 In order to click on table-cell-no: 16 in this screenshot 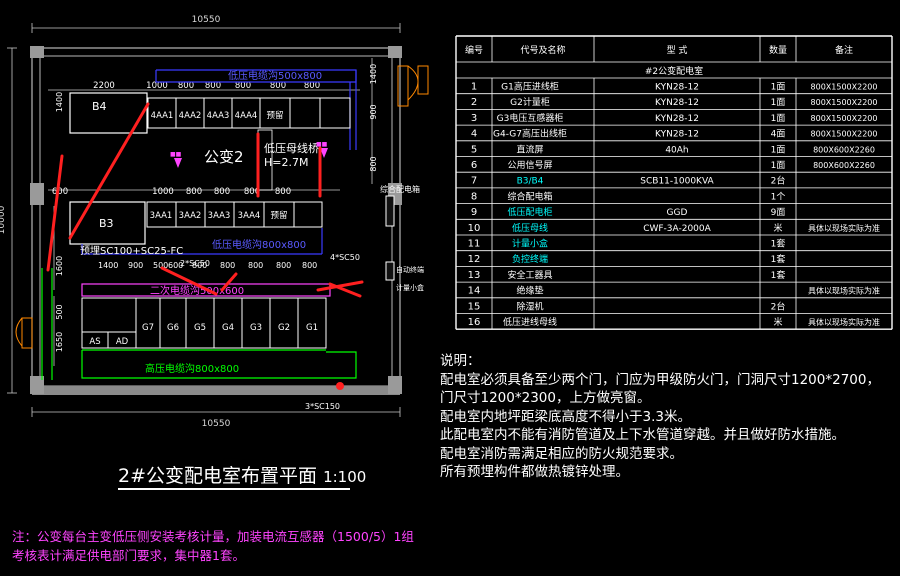, I will do `click(474, 322)`.